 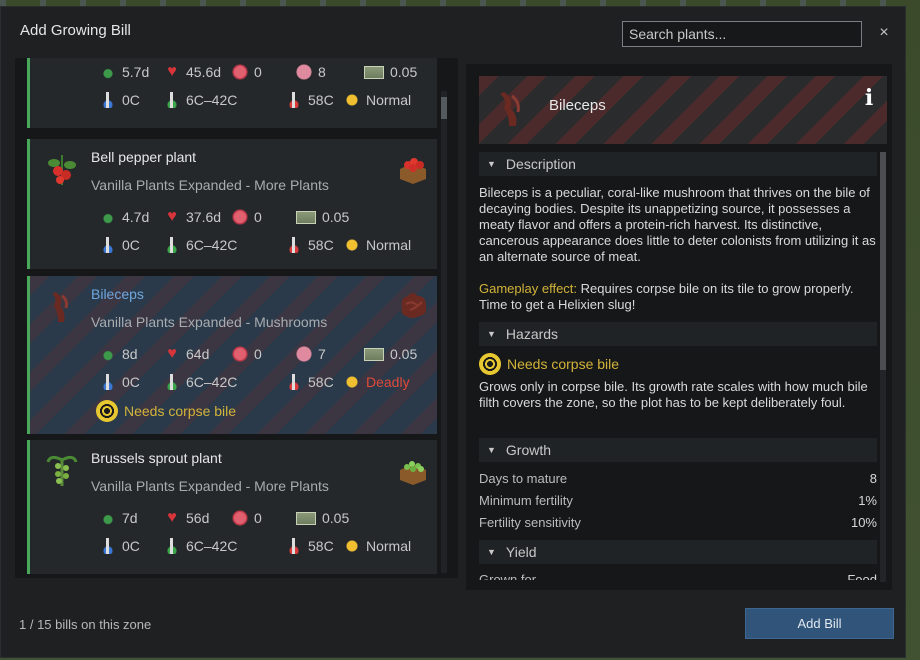 I want to click on dialog-title: Add Growing Bill, so click(x=75, y=30).